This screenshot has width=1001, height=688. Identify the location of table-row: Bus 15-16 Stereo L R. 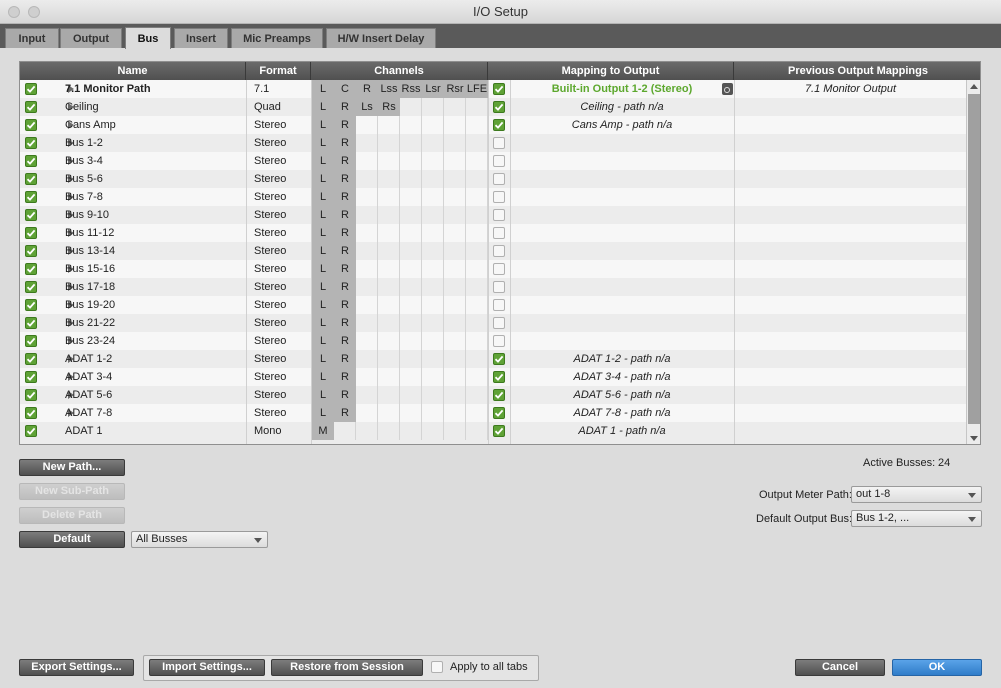
(493, 269).